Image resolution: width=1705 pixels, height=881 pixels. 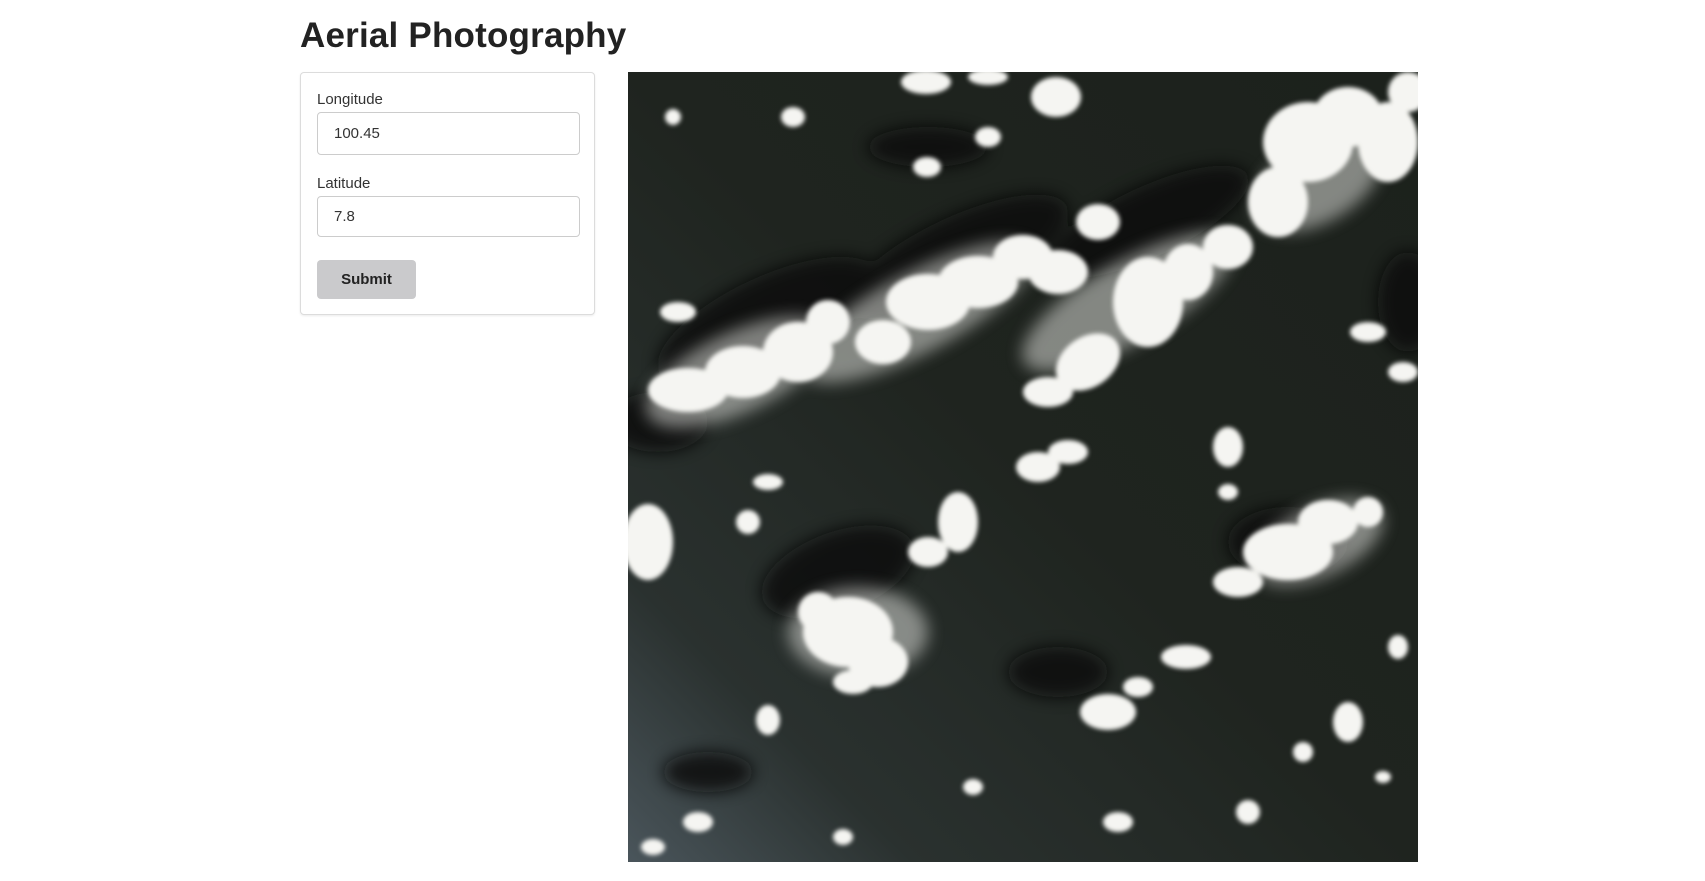 I want to click on page-title: Aerial Photography, so click(x=463, y=35).